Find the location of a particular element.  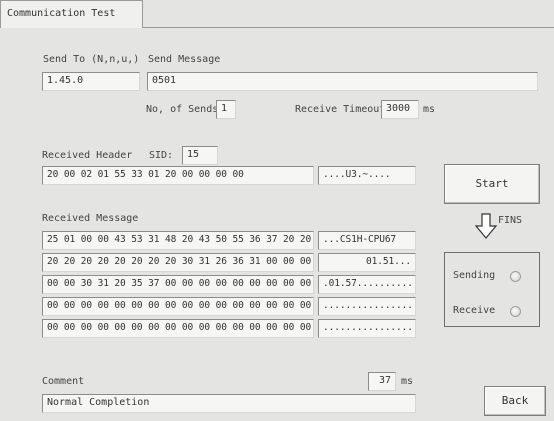

received-header-hex: 20 00 02 01 55 33 01 20 00 00 00 00 is located at coordinates (178, 175).